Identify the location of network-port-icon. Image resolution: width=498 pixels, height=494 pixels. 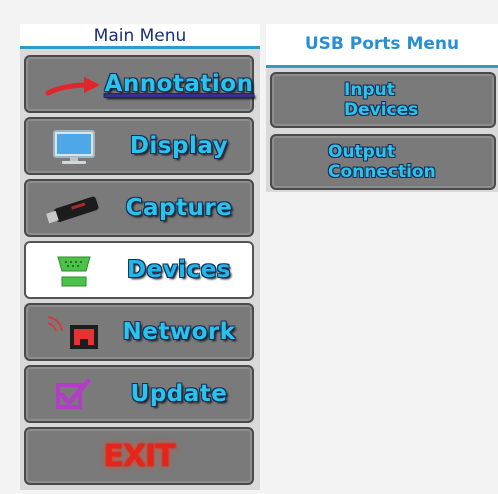
(72, 332).